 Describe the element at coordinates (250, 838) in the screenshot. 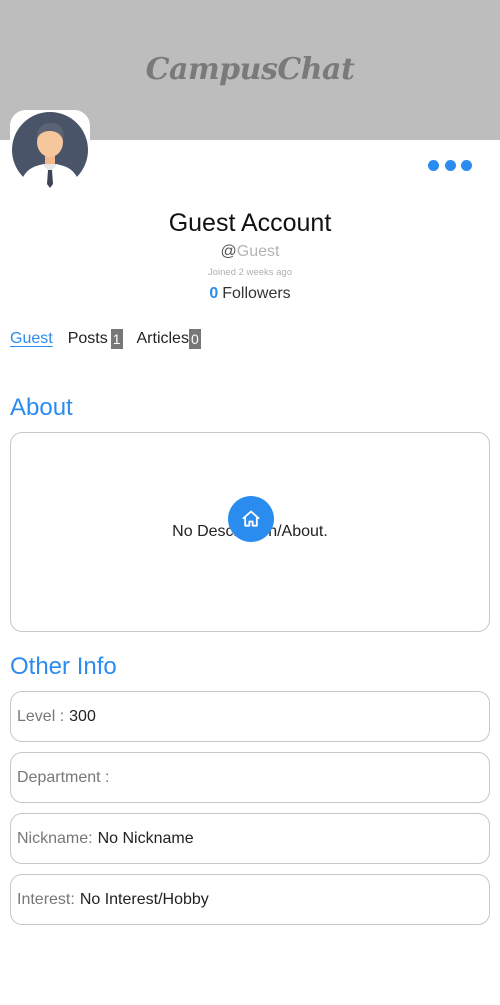

I see `info-row-nickname: Nickname: No Nickname` at that location.